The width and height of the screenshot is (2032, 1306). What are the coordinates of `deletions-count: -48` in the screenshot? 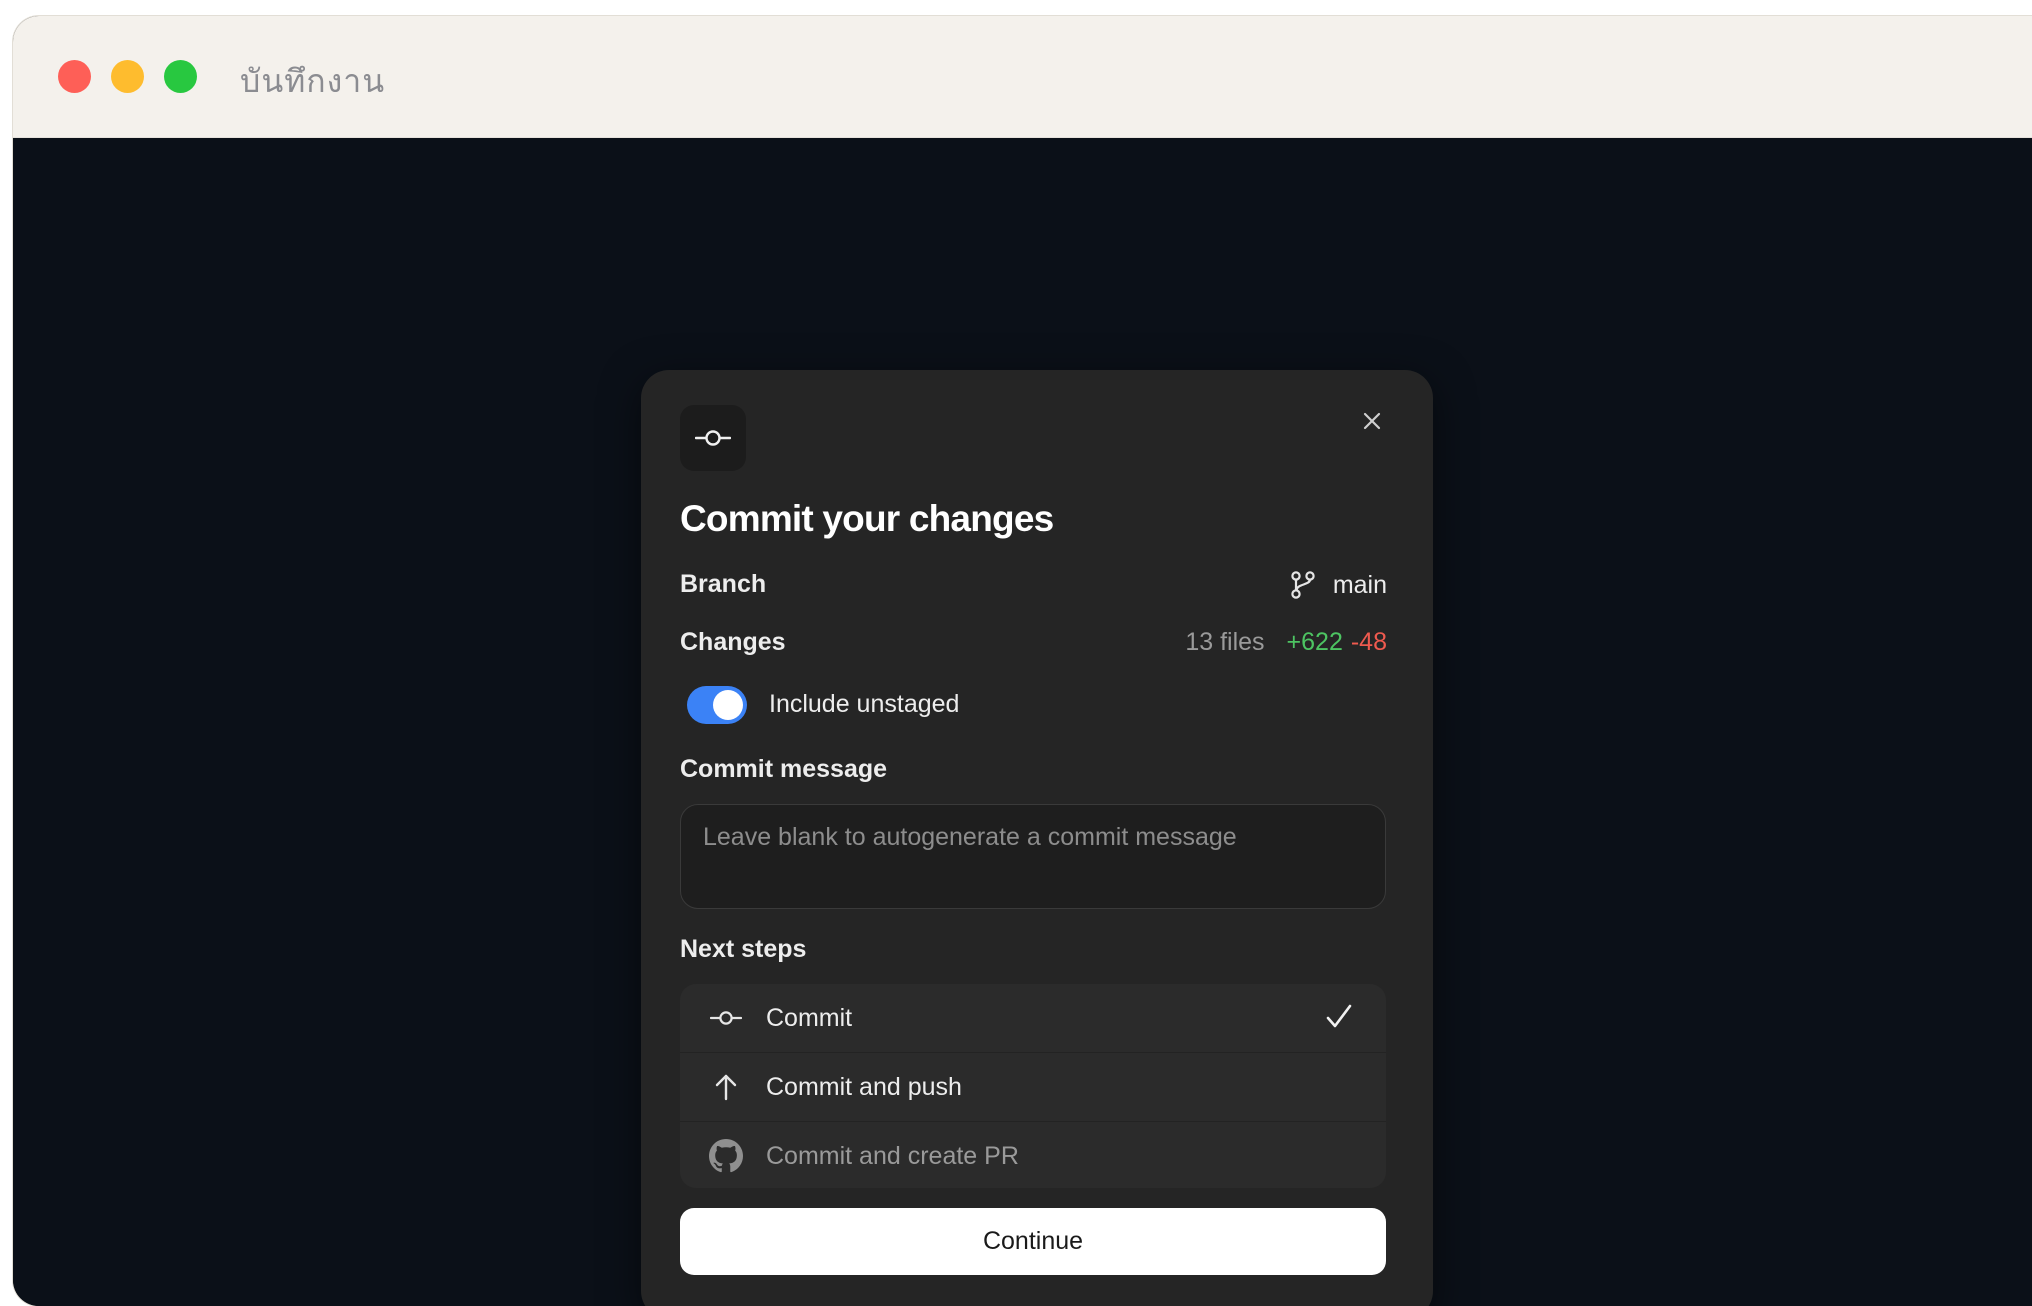 It's located at (1368, 642).